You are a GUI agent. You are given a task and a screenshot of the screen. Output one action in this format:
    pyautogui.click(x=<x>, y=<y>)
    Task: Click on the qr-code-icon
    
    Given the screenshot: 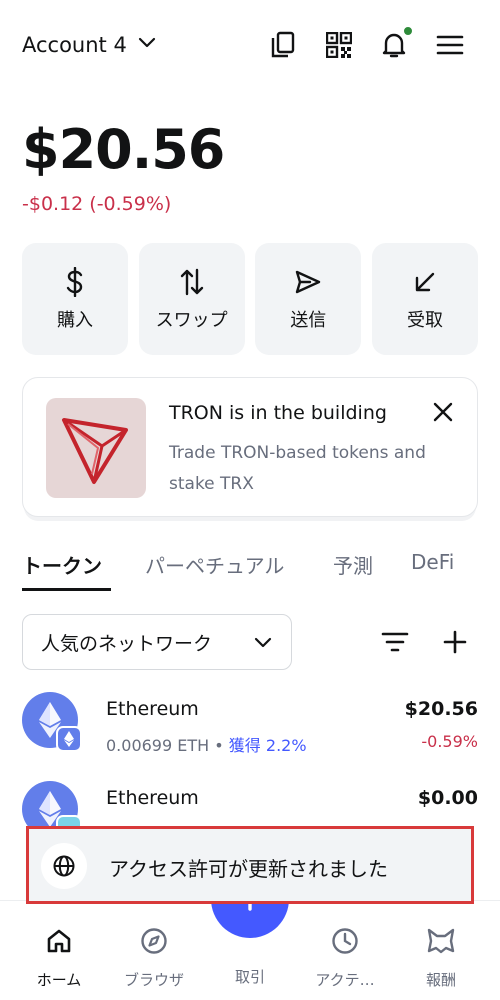 What is the action you would take?
    pyautogui.click(x=339, y=45)
    